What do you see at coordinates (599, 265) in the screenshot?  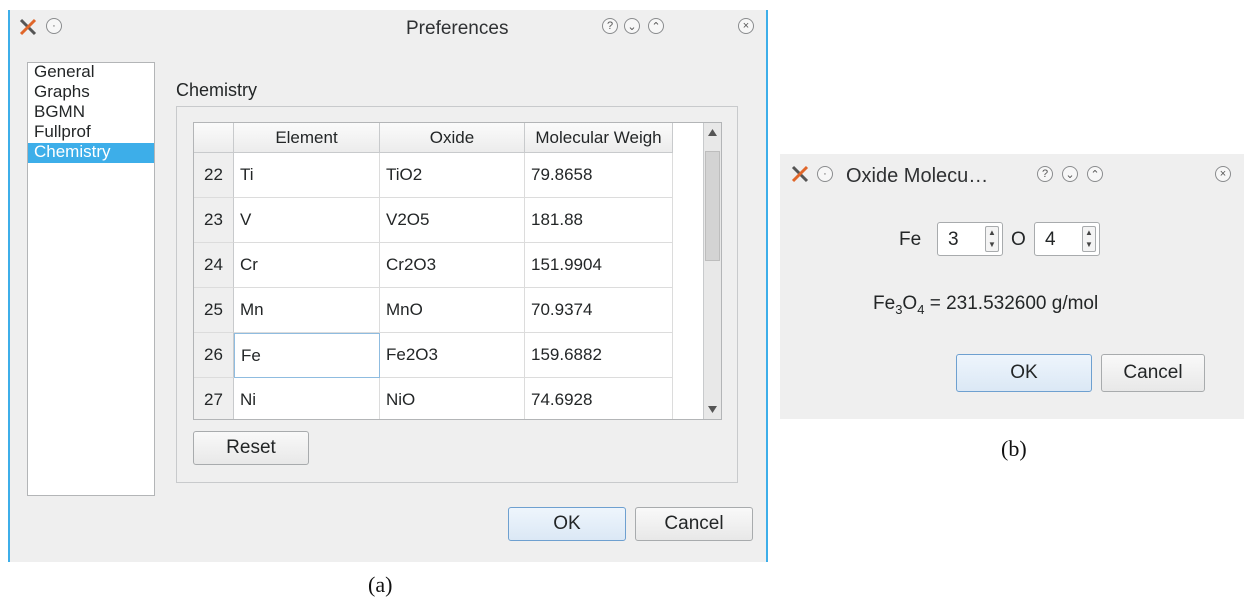 I see `cell-weight: 151.9904` at bounding box center [599, 265].